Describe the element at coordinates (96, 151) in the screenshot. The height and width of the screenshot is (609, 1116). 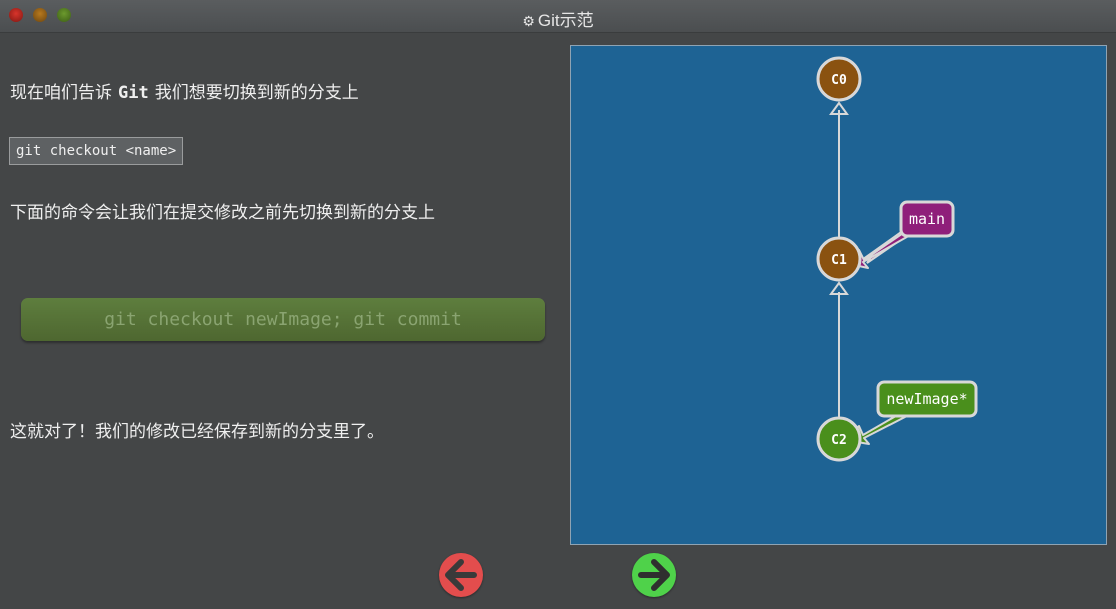
I see `syntax-code-box: git checkout <name>` at that location.